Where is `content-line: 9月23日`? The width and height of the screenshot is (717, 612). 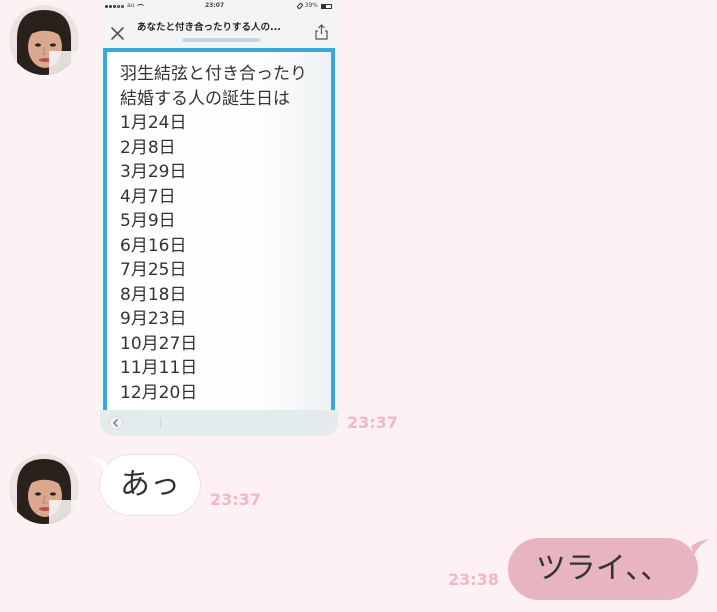
content-line: 9月23日 is located at coordinates (153, 319).